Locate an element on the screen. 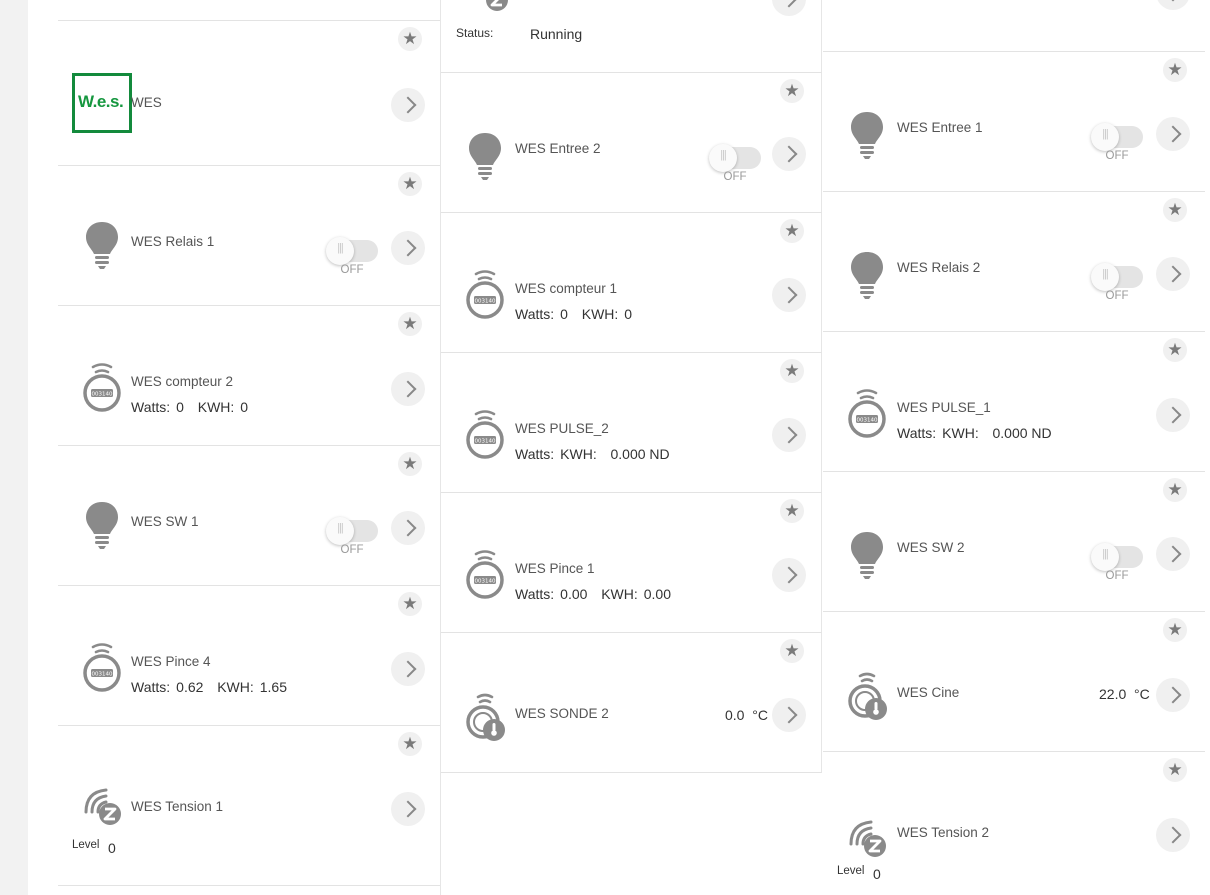 The width and height of the screenshot is (1210, 895). meter-values: Watts: 0.00 KWH: 0.00 is located at coordinates (593, 594).